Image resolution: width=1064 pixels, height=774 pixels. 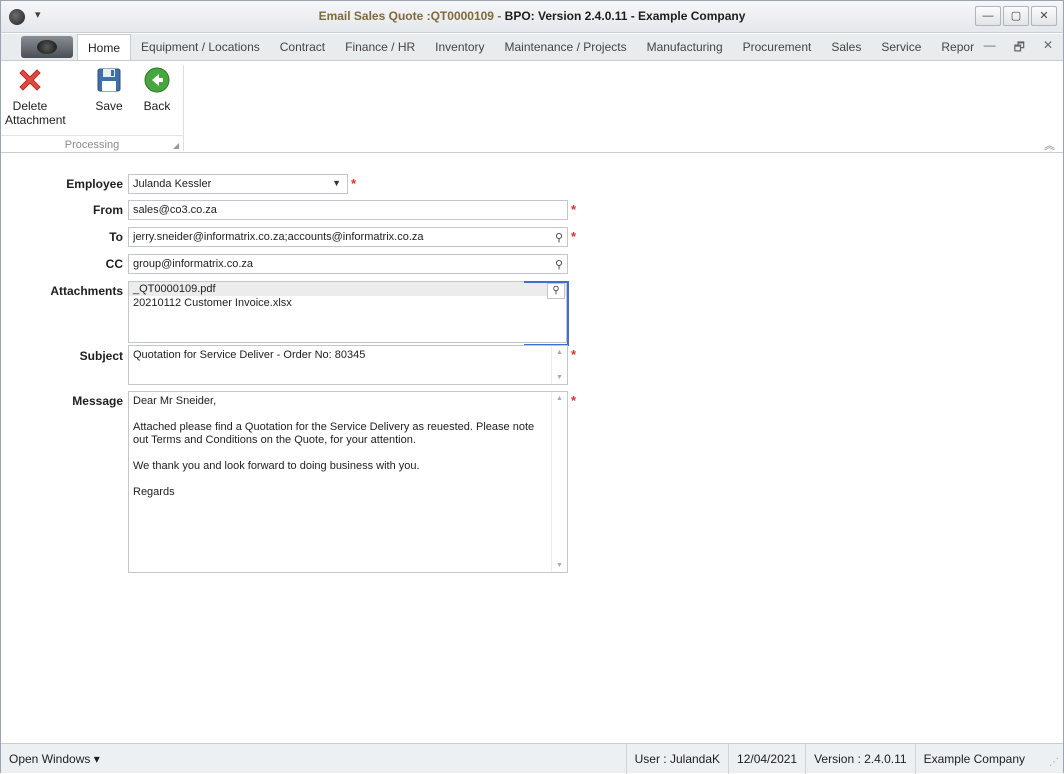 What do you see at coordinates (574, 354) in the screenshot?
I see `subject-required-mark: *` at bounding box center [574, 354].